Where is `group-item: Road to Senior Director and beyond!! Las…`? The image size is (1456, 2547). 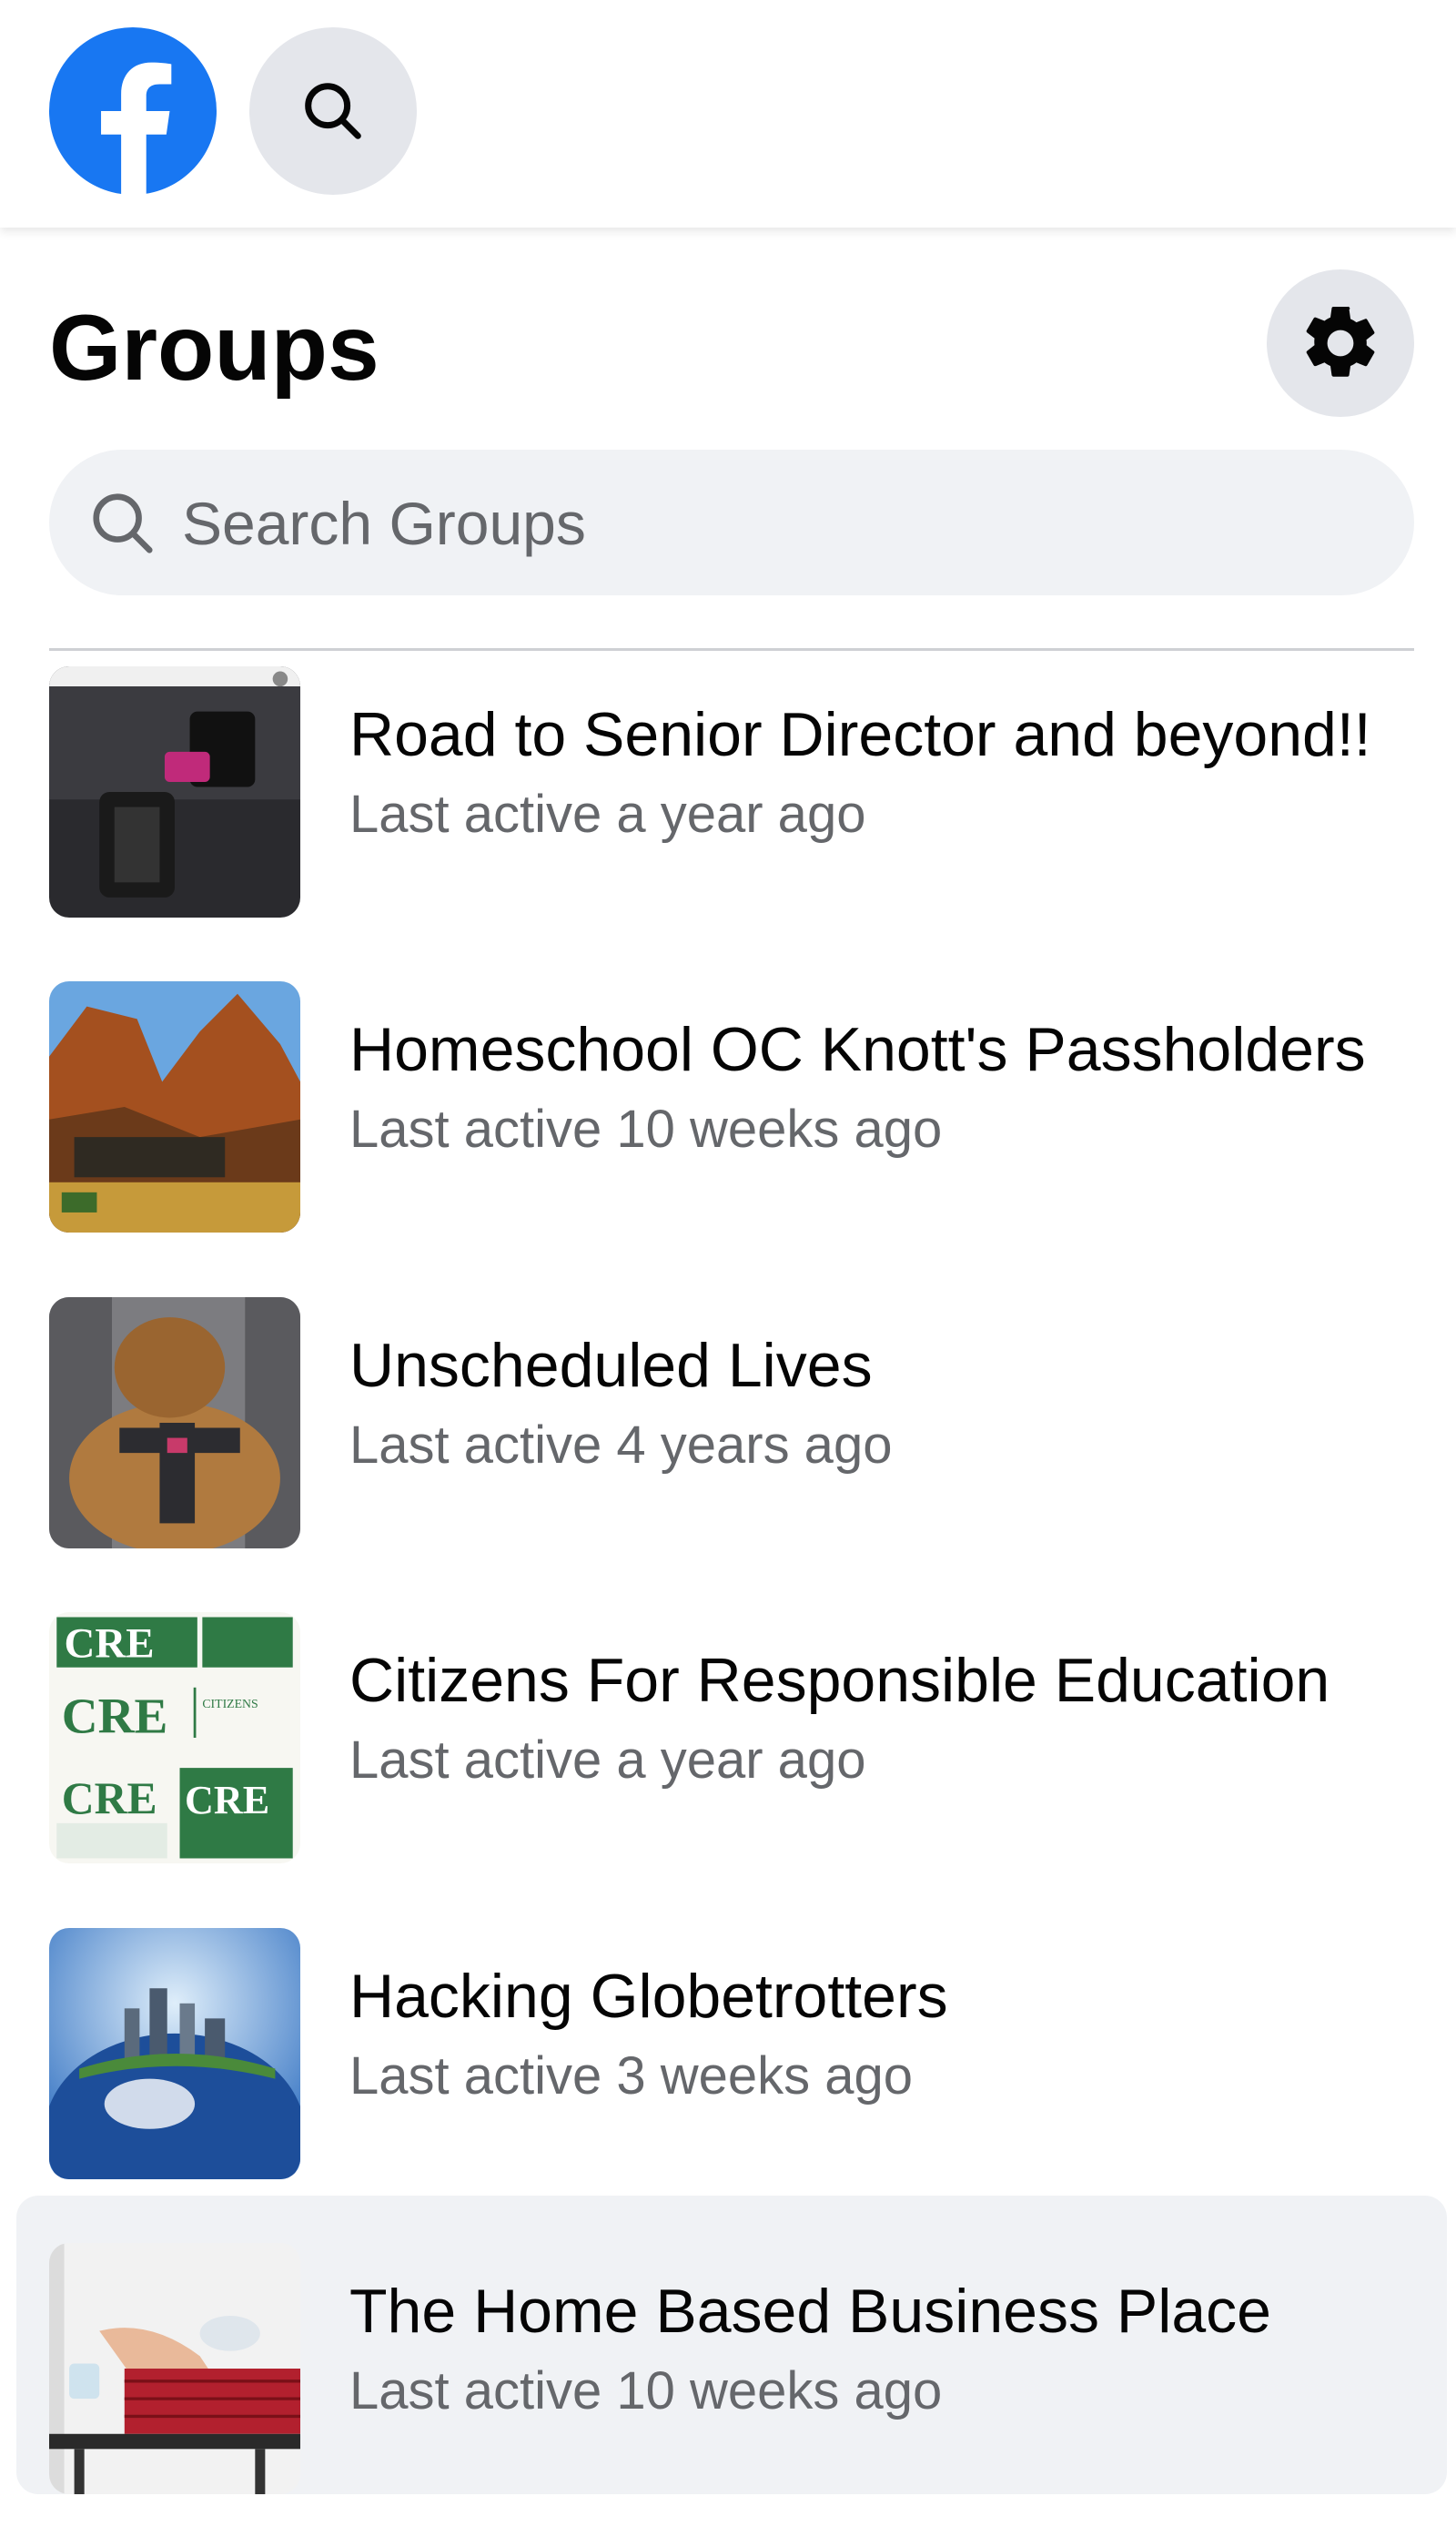
group-item: Road to Senior Director and beyond!! Las… is located at coordinates (732, 768).